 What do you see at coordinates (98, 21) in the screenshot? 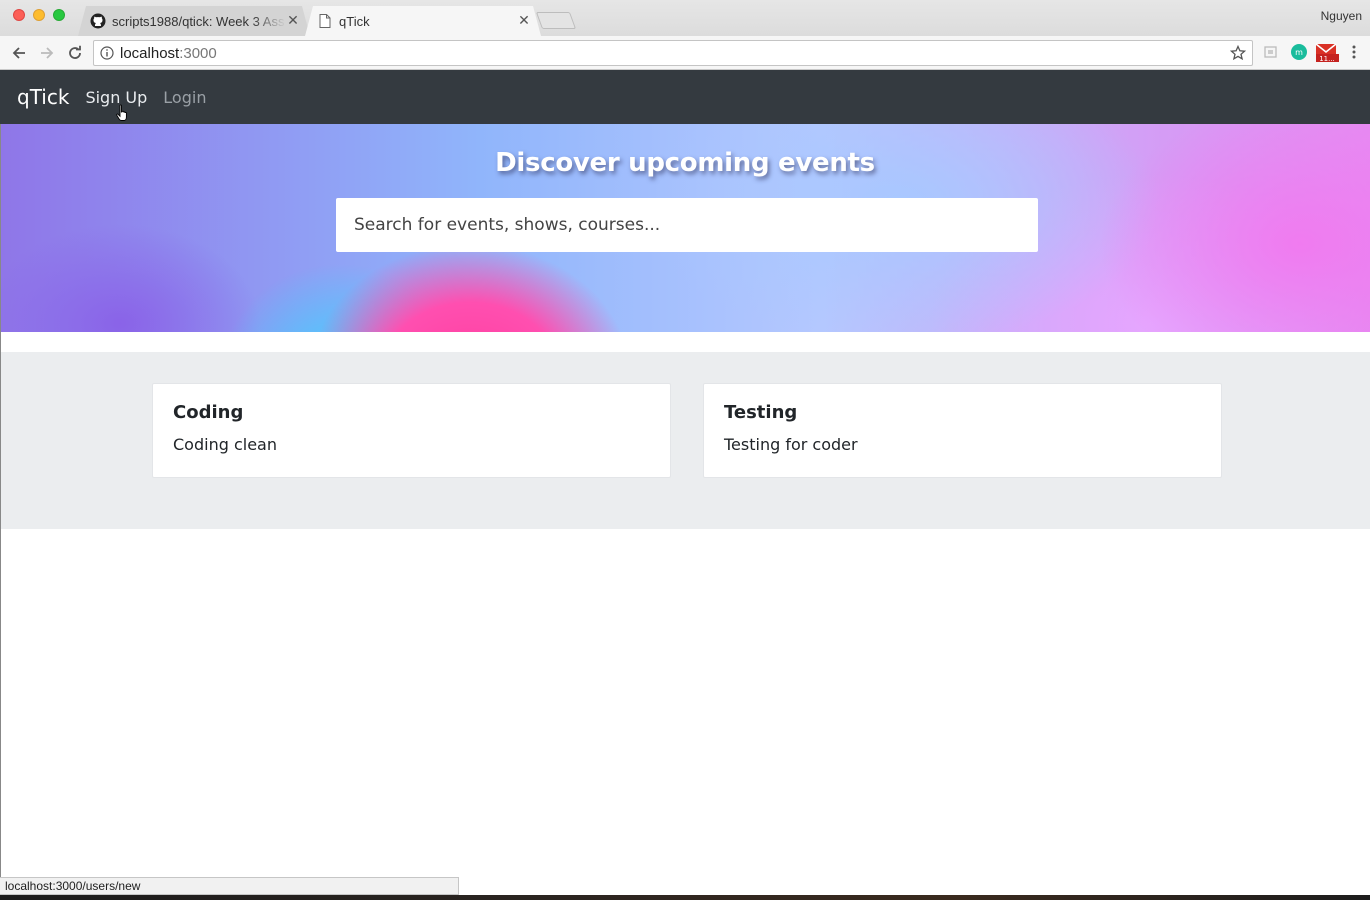
I see `github-icon` at bounding box center [98, 21].